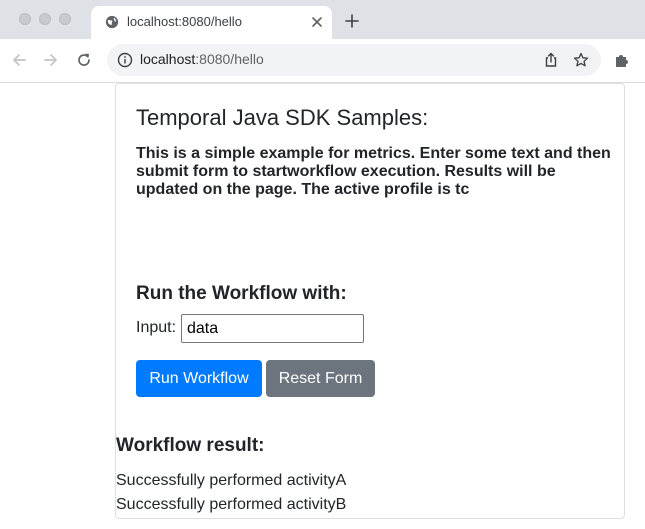 The width and height of the screenshot is (645, 529). Describe the element at coordinates (51, 60) in the screenshot. I see `forward-arrow-icon` at that location.